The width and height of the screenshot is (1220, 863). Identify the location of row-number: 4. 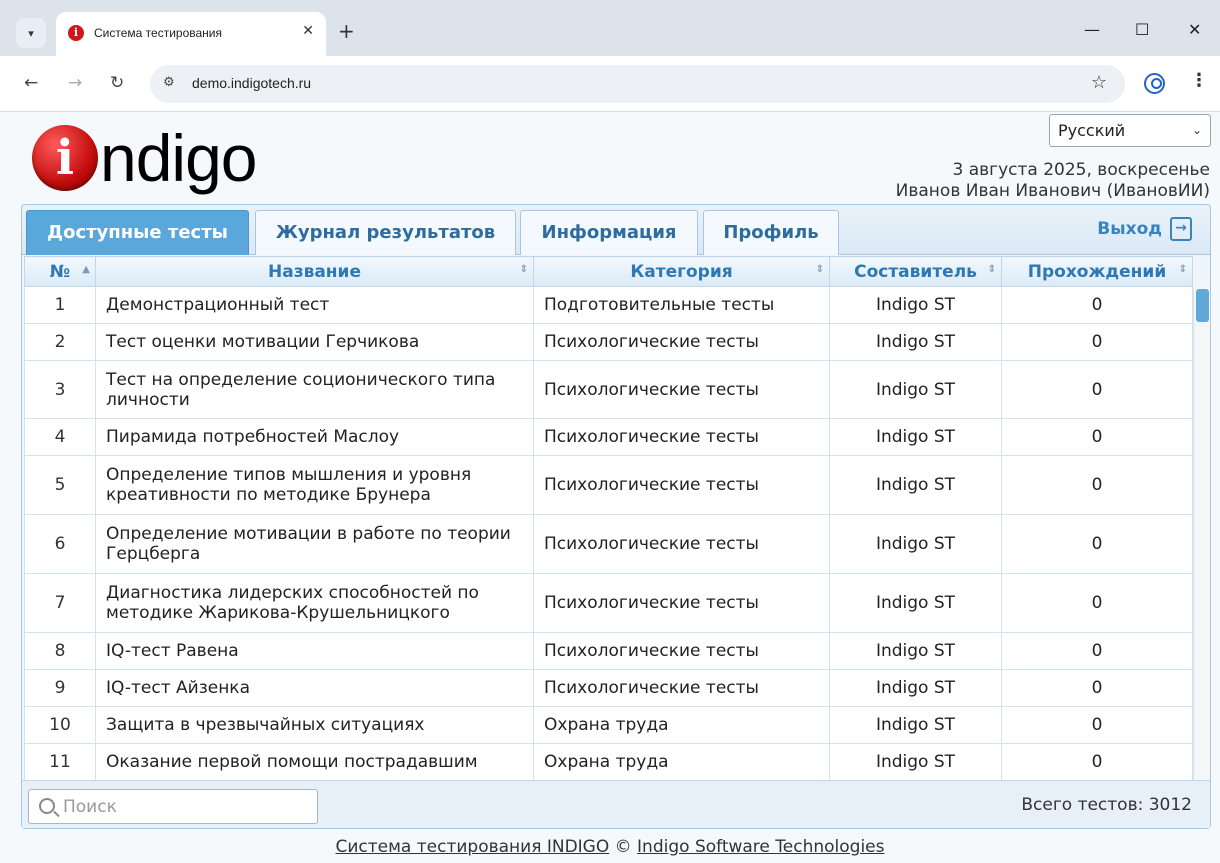
(60, 437).